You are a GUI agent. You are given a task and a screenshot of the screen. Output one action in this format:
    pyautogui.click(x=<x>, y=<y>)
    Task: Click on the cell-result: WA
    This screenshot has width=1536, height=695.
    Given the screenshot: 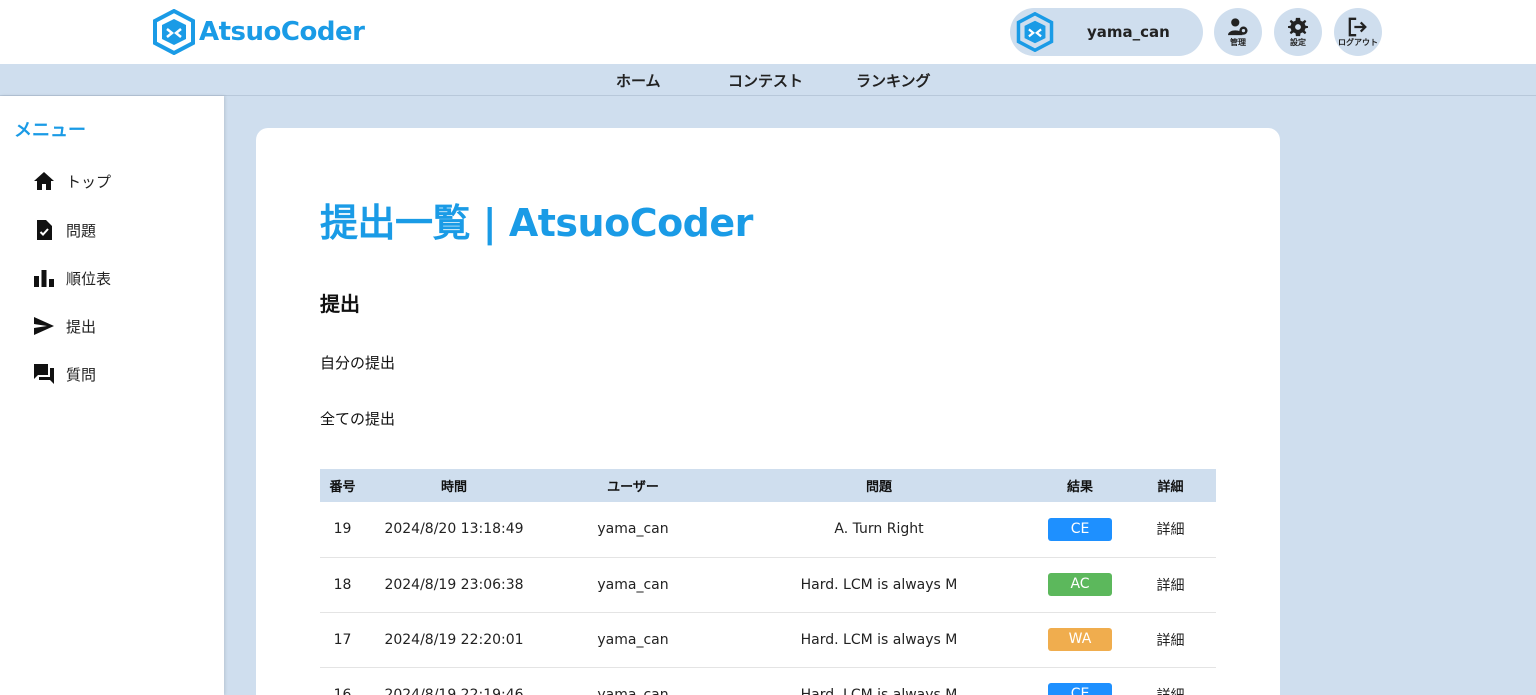 What is the action you would take?
    pyautogui.click(x=1080, y=639)
    